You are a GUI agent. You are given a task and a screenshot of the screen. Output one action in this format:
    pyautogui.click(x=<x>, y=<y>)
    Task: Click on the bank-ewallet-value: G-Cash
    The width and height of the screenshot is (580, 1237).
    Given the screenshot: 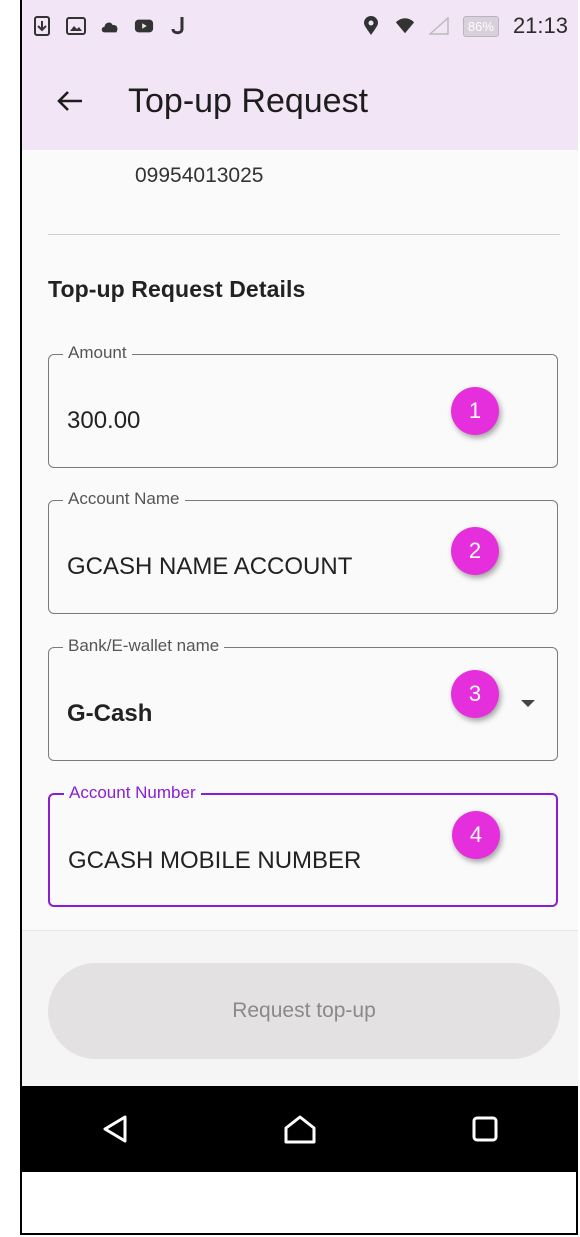 What is the action you would take?
    pyautogui.click(x=110, y=713)
    